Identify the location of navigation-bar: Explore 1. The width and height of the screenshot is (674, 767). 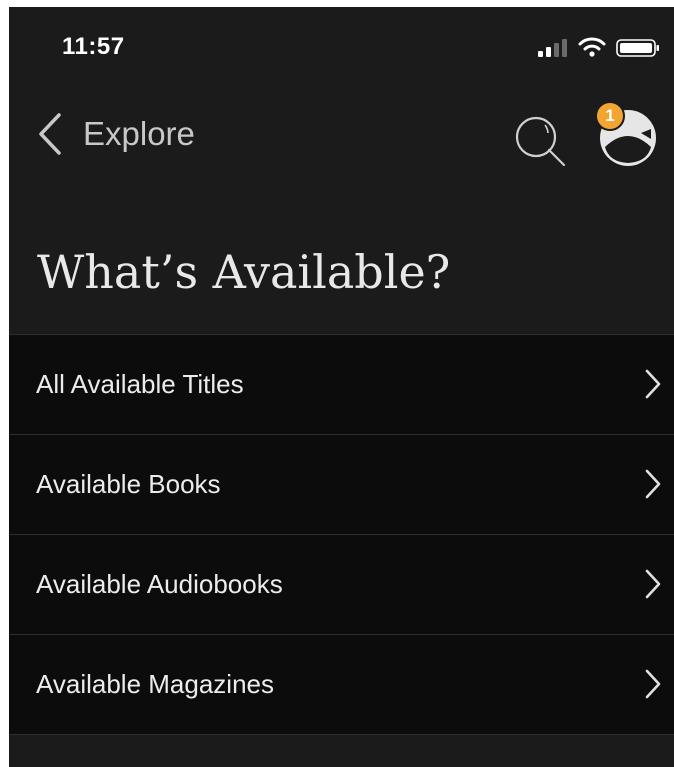
(341, 137).